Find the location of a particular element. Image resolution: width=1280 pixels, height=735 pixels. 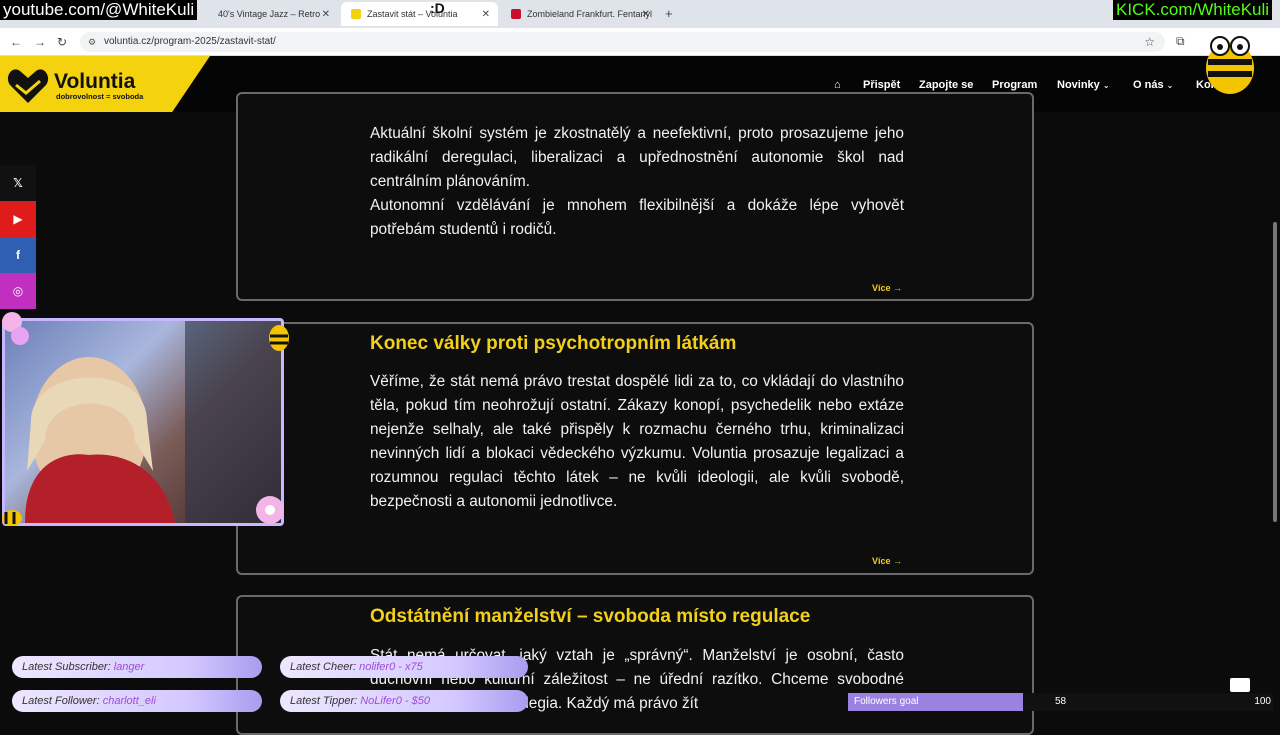

latest-follower-label: Latest Follower: is located at coordinates (61, 701).